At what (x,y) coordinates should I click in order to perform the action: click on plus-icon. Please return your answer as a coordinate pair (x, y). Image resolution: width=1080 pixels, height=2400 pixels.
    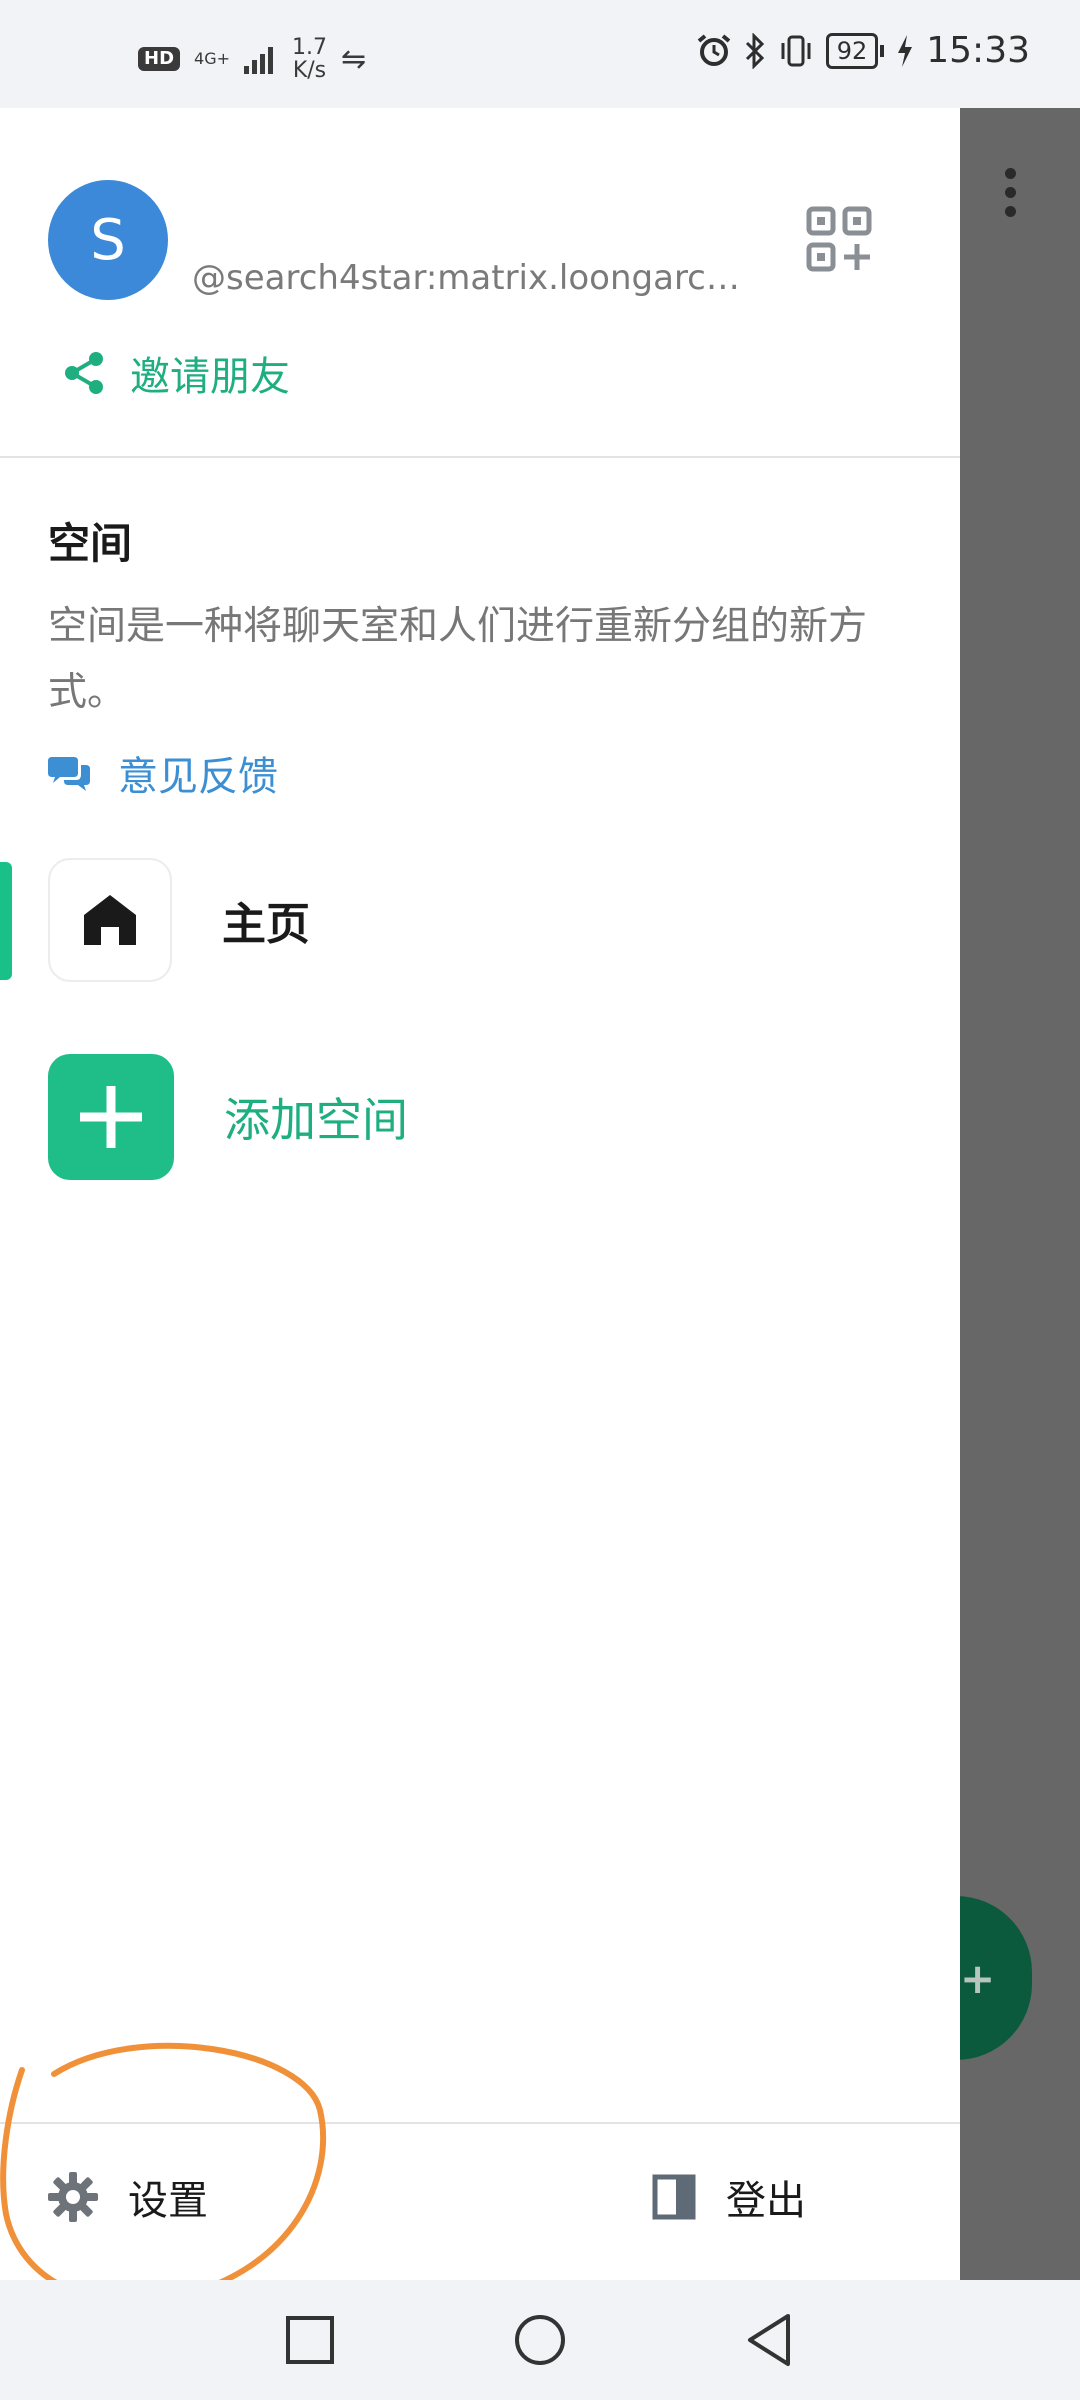
    Looking at the image, I should click on (111, 1117).